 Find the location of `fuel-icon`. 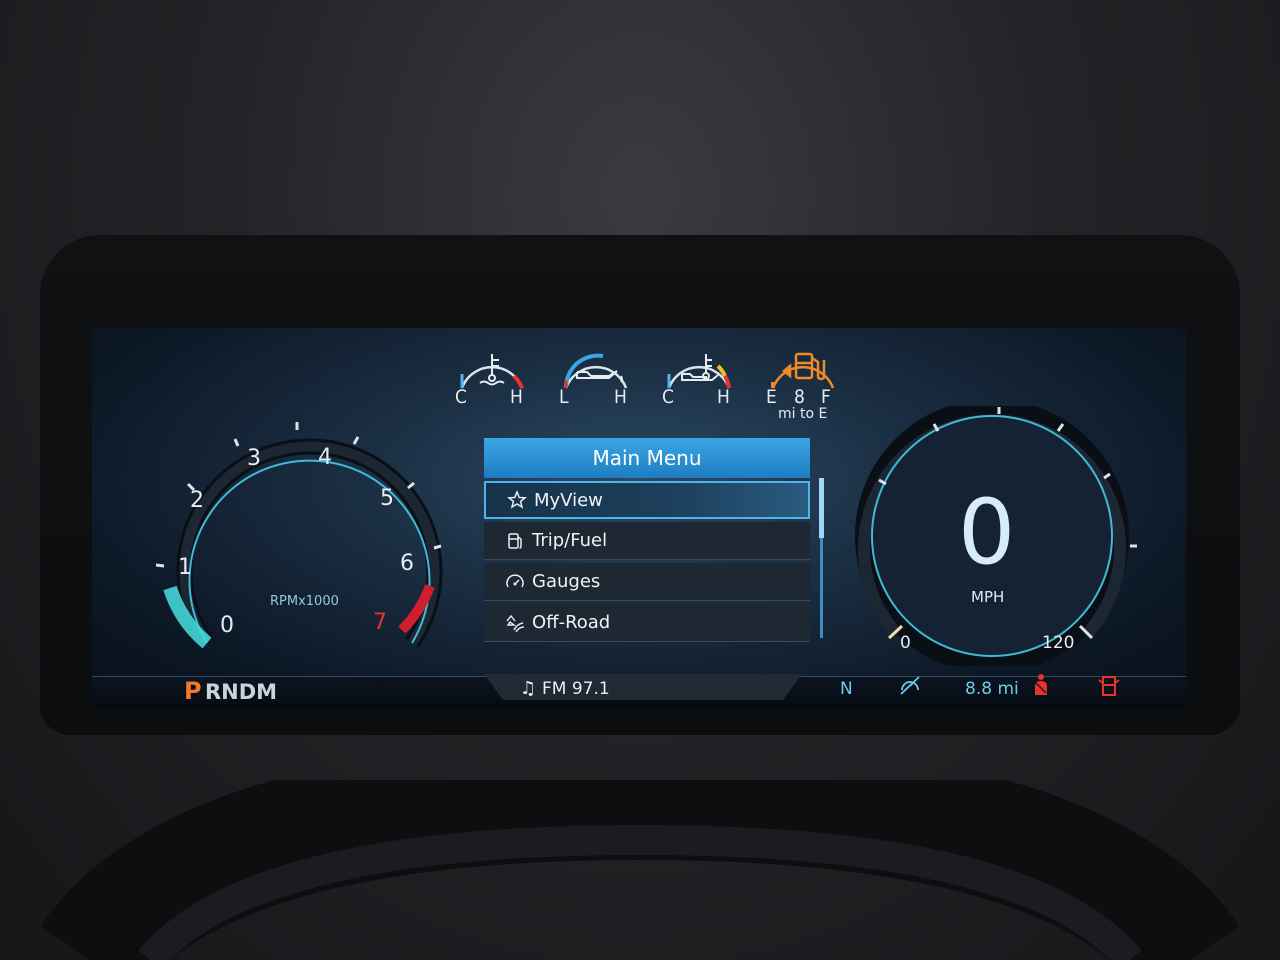

fuel-icon is located at coordinates (515, 541).